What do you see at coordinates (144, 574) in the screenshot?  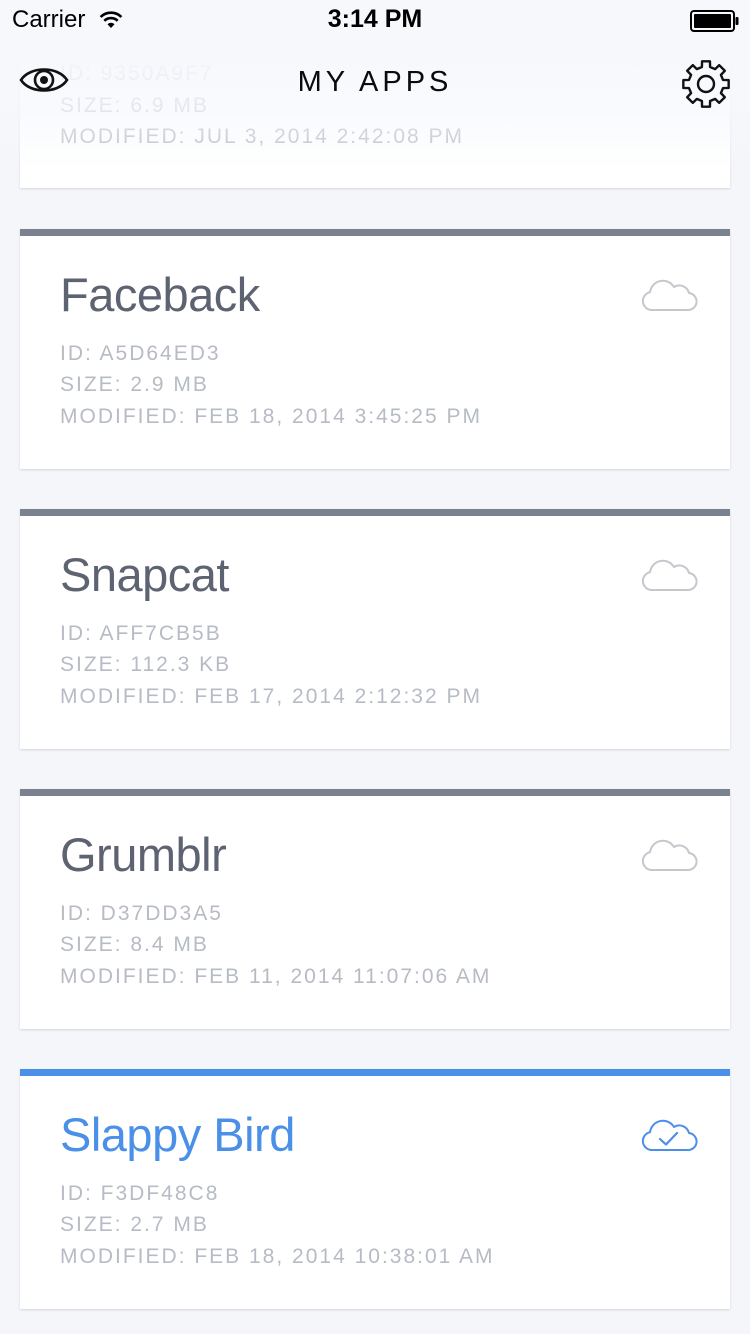 I see `app-name: Snapcat` at bounding box center [144, 574].